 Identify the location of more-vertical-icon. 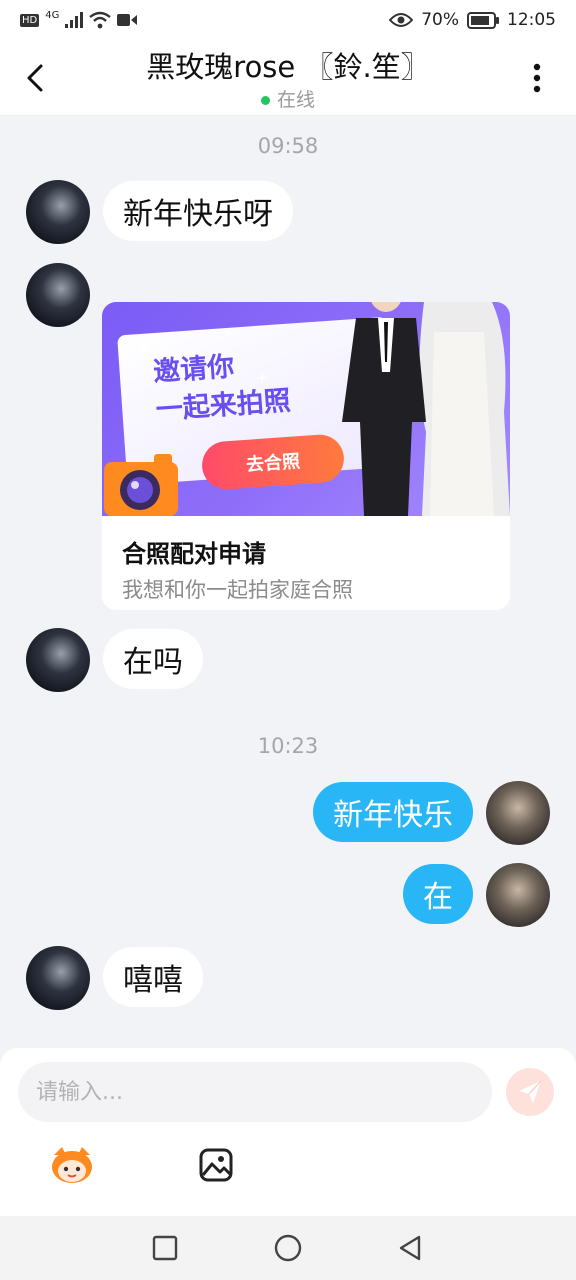
(537, 78).